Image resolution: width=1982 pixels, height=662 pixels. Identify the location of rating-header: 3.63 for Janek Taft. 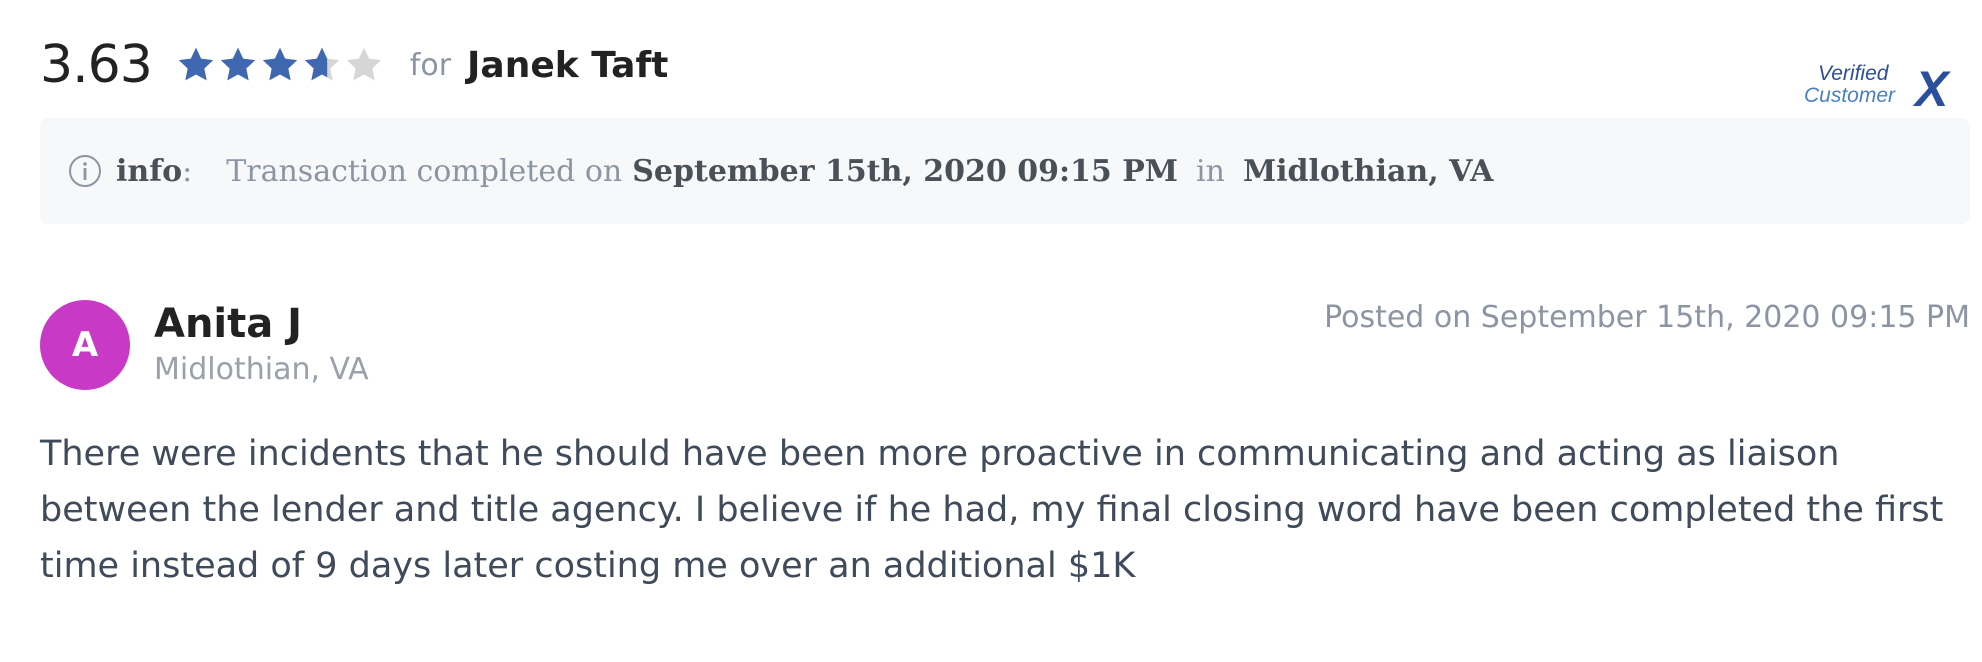
(354, 65).